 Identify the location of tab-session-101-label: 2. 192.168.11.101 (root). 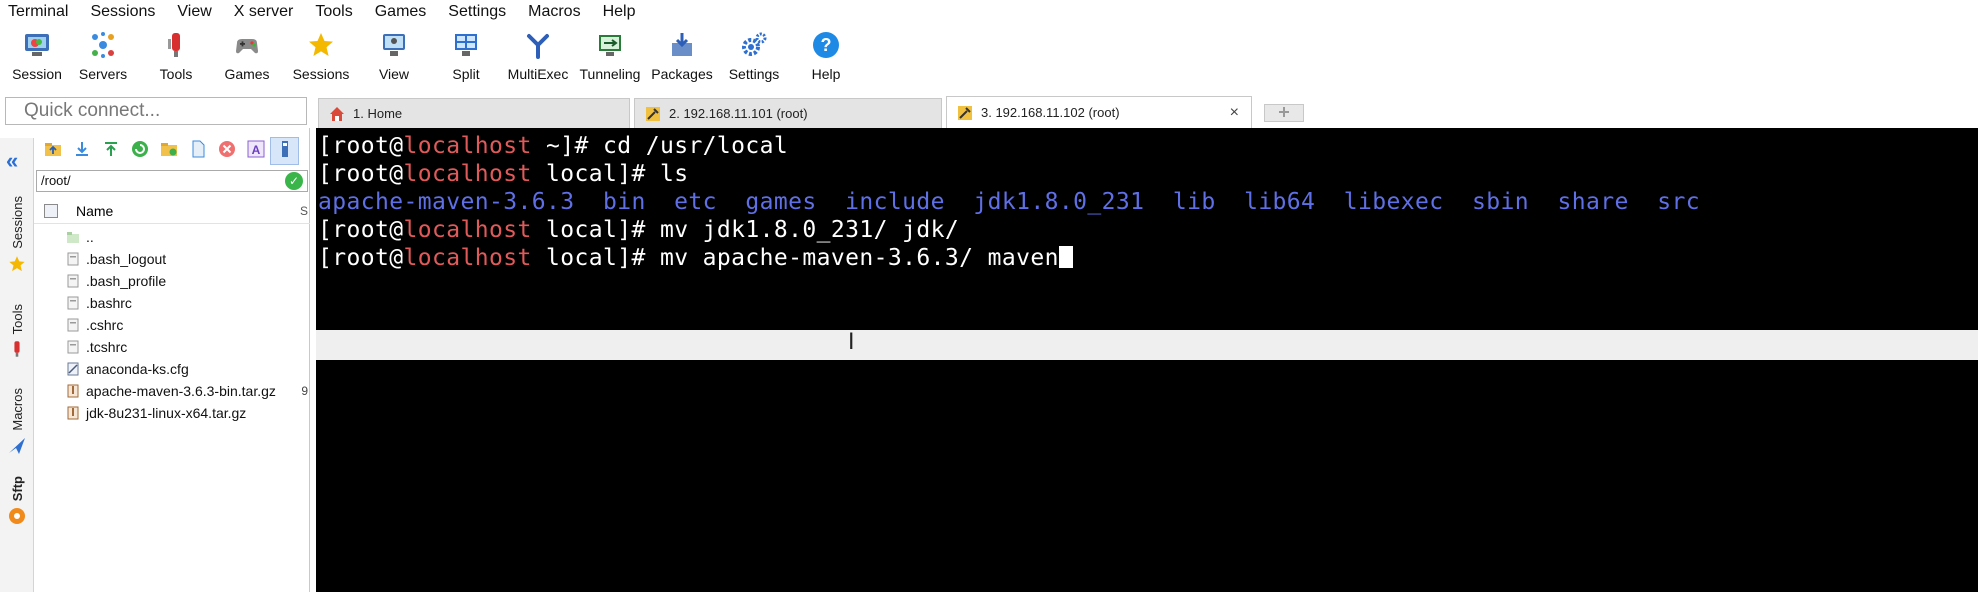
(738, 113).